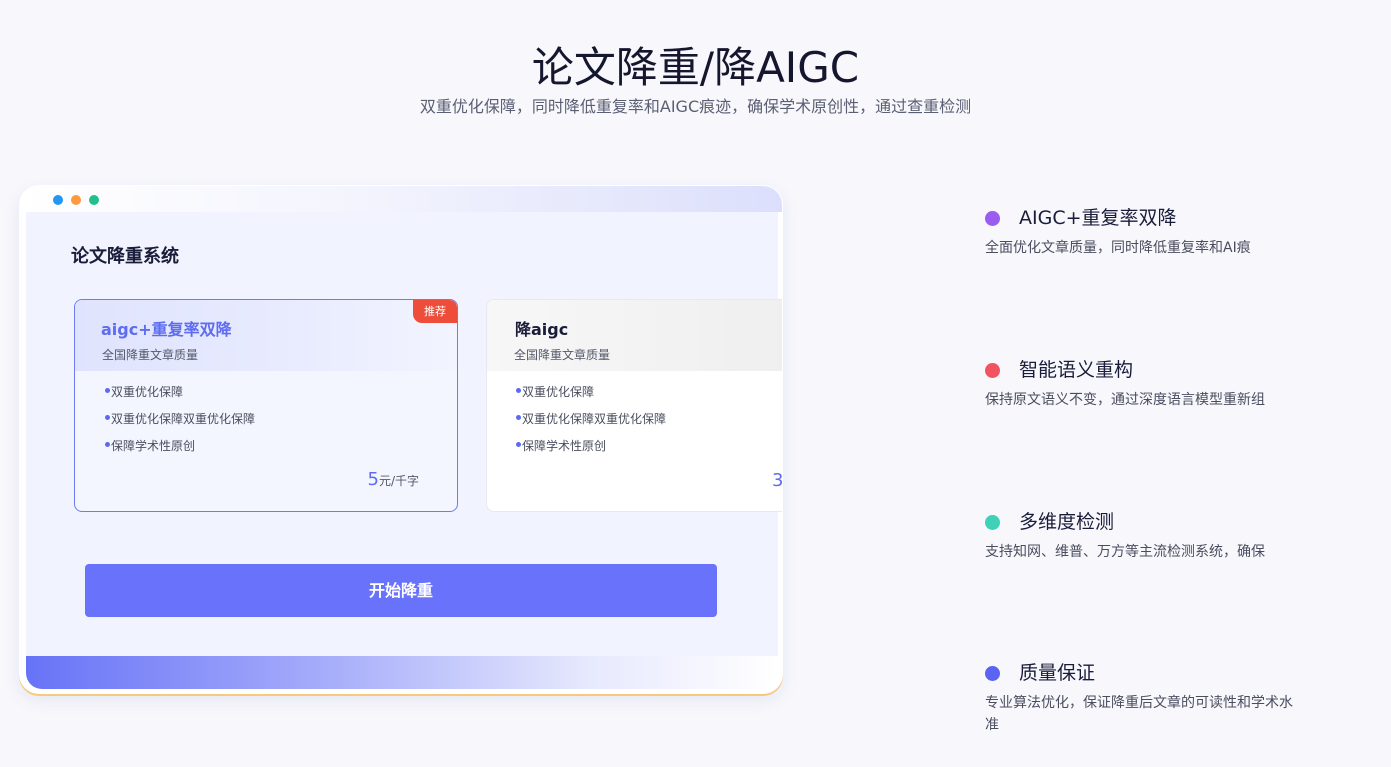 This screenshot has height=767, width=1391. What do you see at coordinates (1076, 370) in the screenshot?
I see `side-feature-title: 智能语义重构` at bounding box center [1076, 370].